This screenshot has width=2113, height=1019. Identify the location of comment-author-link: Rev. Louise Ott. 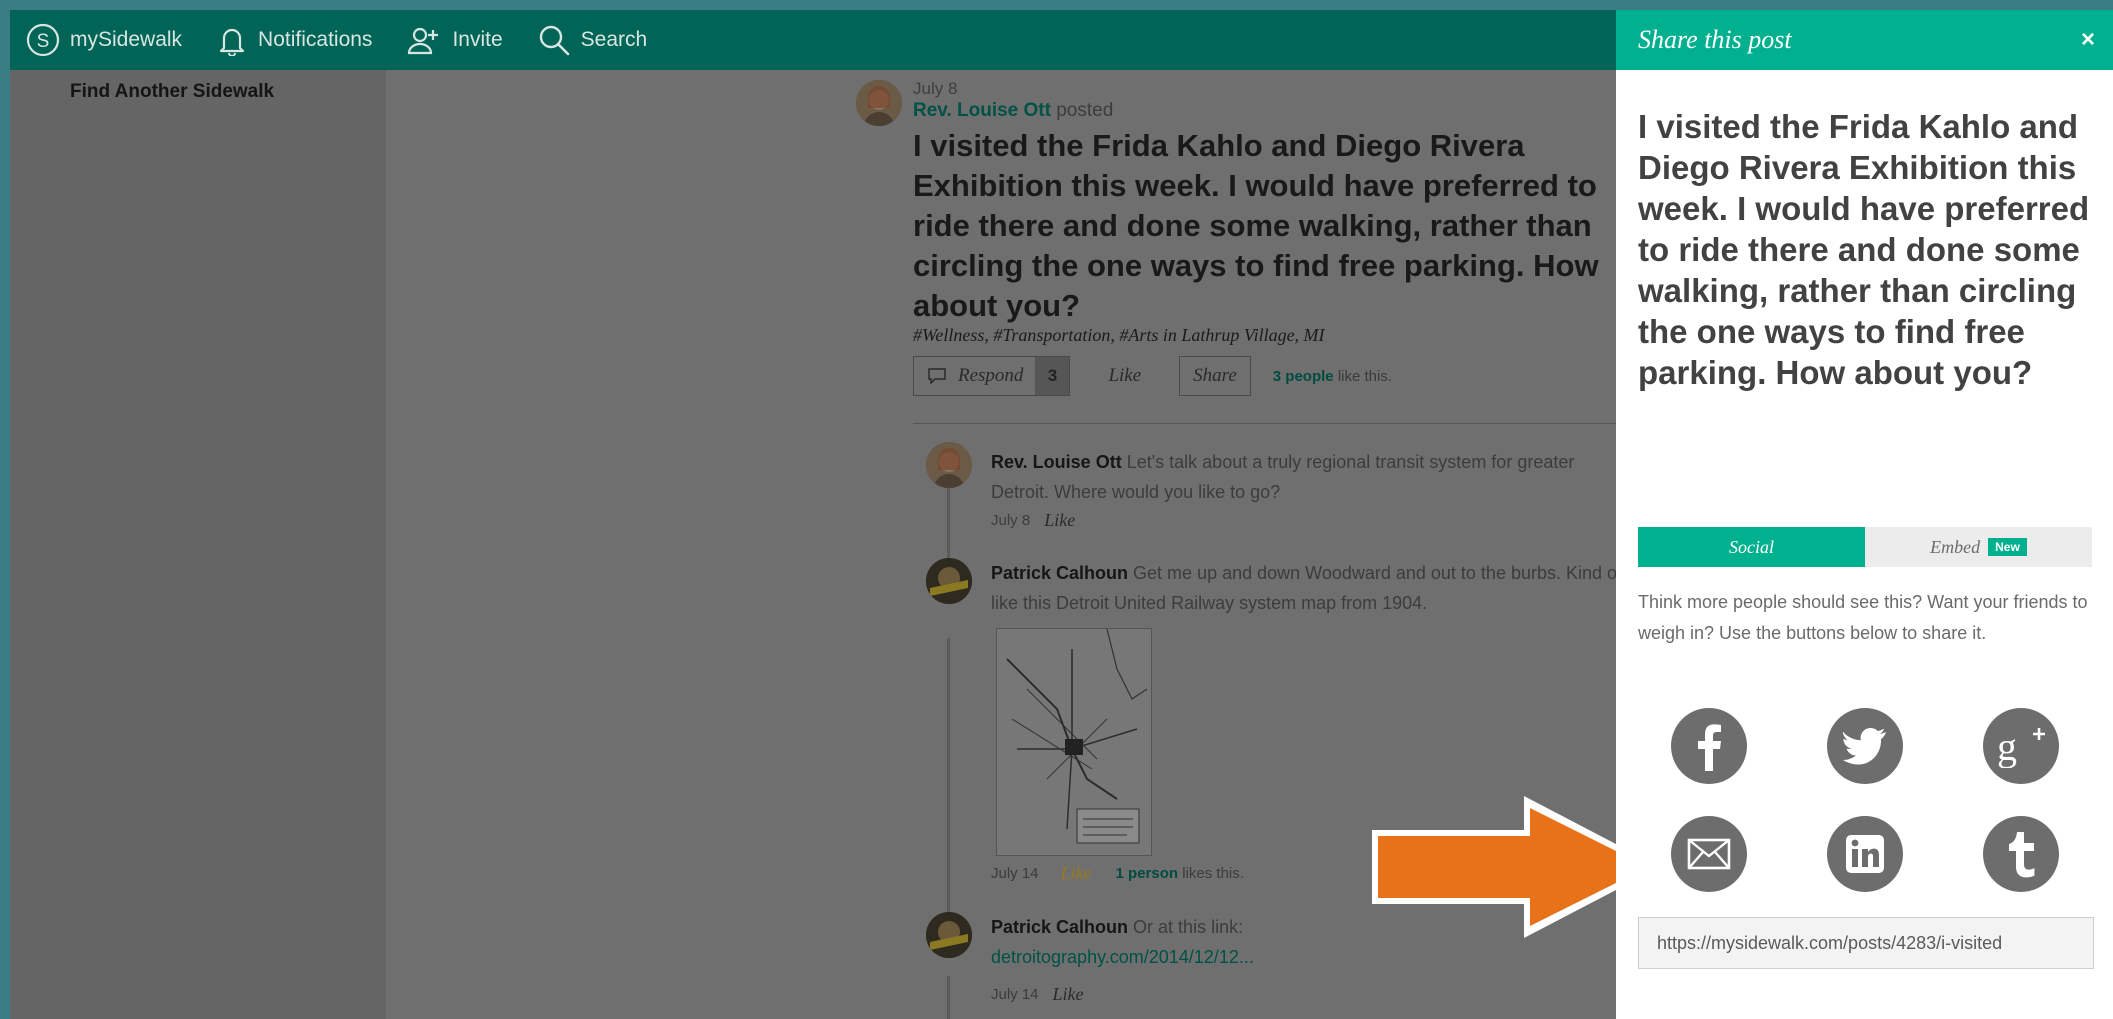
(1056, 462).